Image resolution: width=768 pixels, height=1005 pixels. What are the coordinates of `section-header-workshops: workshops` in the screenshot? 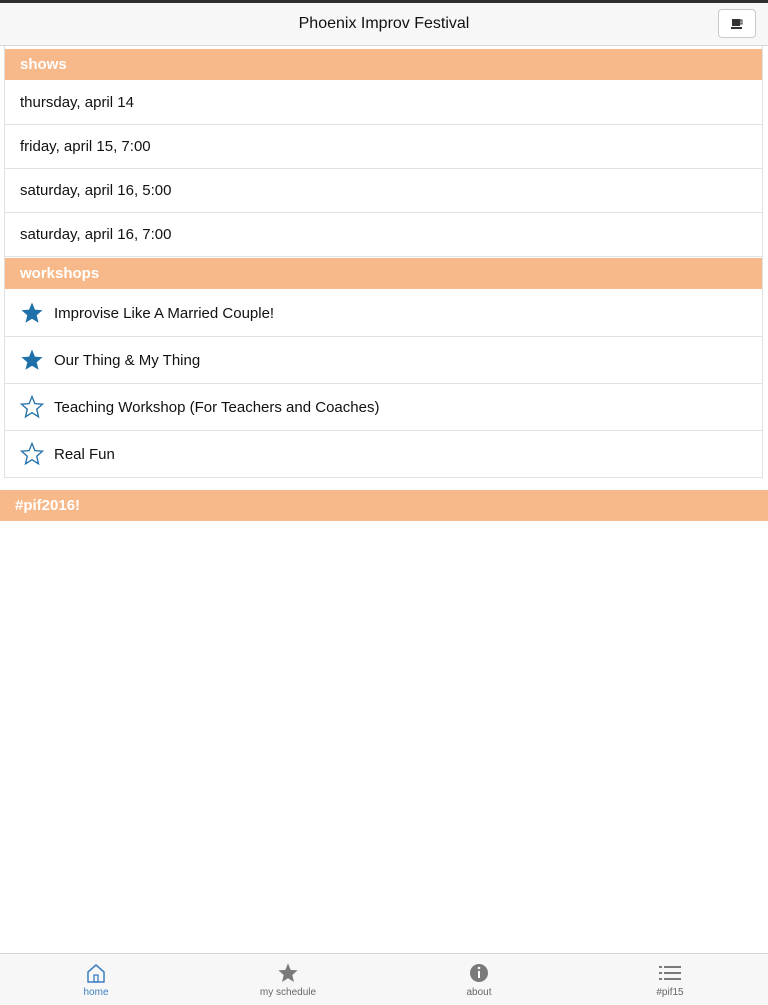 It's located at (383, 273).